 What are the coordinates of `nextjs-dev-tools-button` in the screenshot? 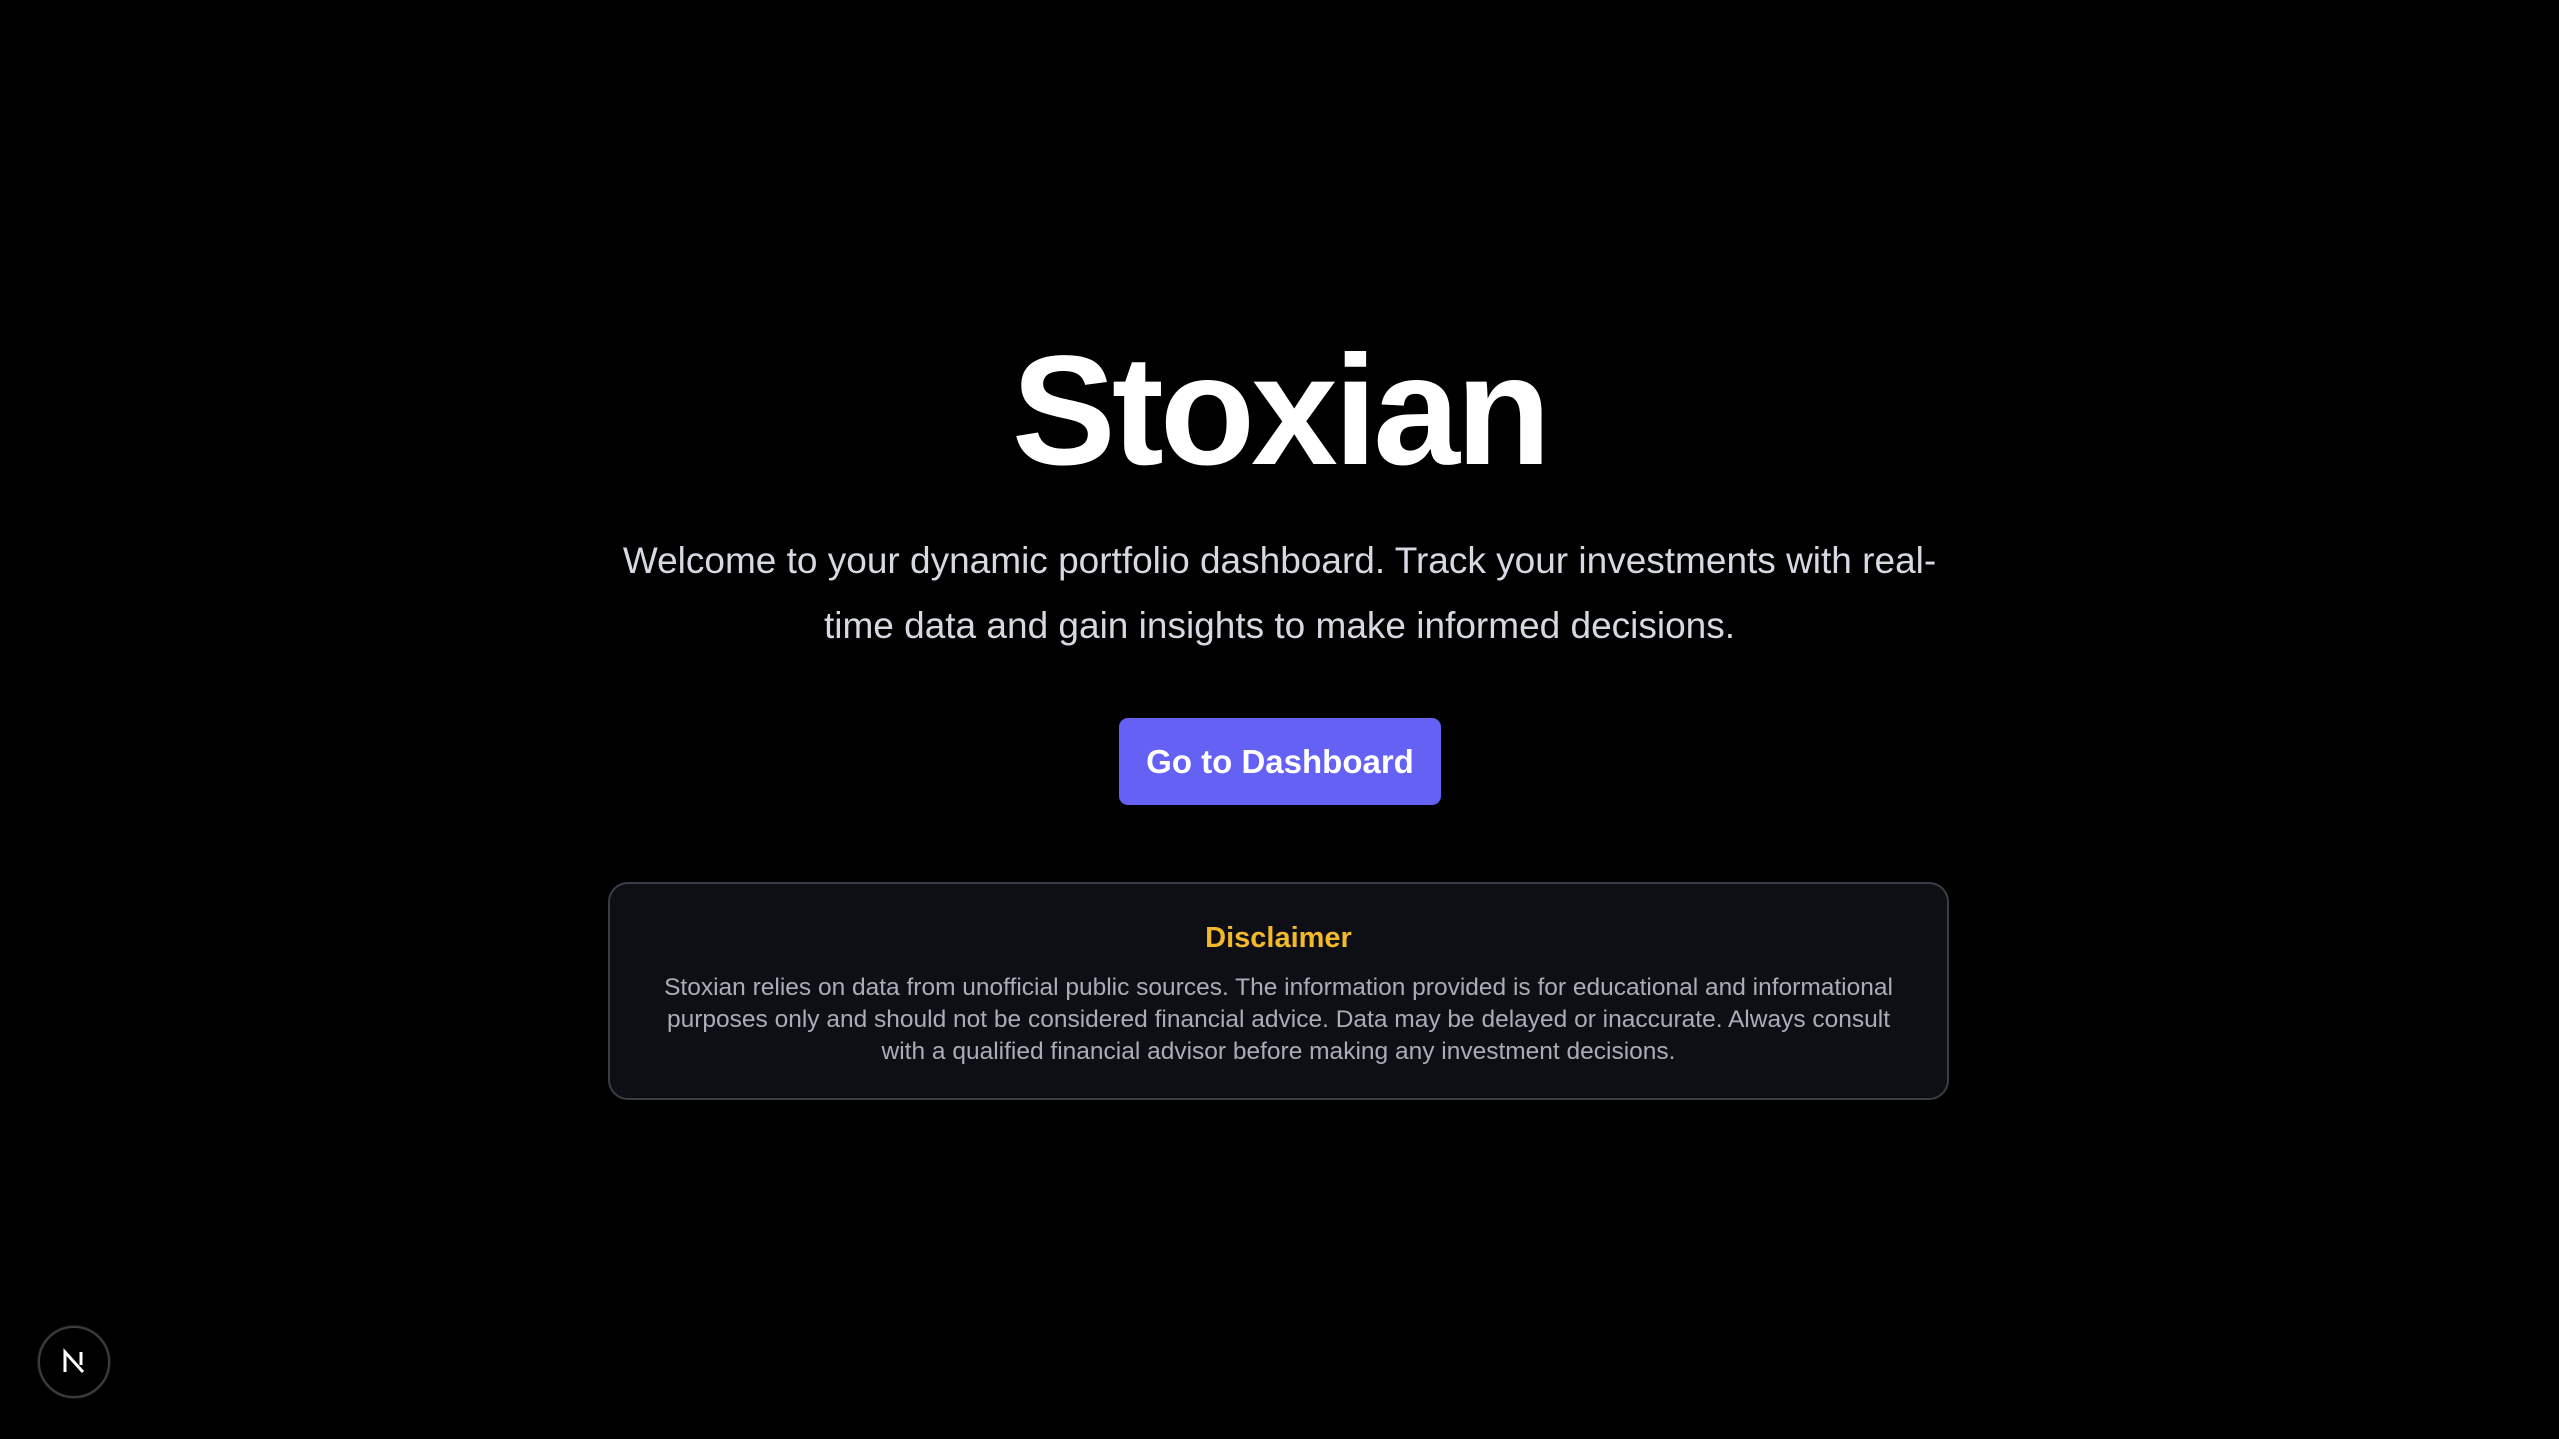 It's located at (74, 1362).